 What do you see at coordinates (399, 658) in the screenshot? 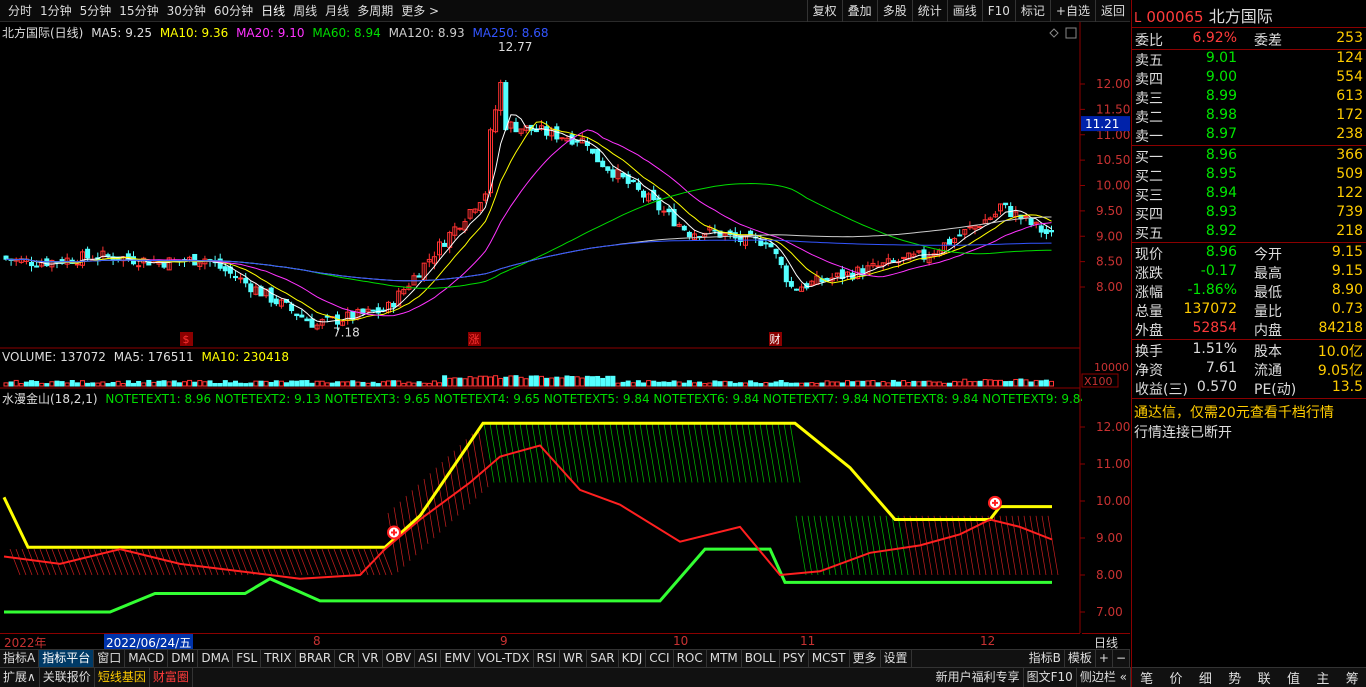
I see `indicator-tab-11: OBV` at bounding box center [399, 658].